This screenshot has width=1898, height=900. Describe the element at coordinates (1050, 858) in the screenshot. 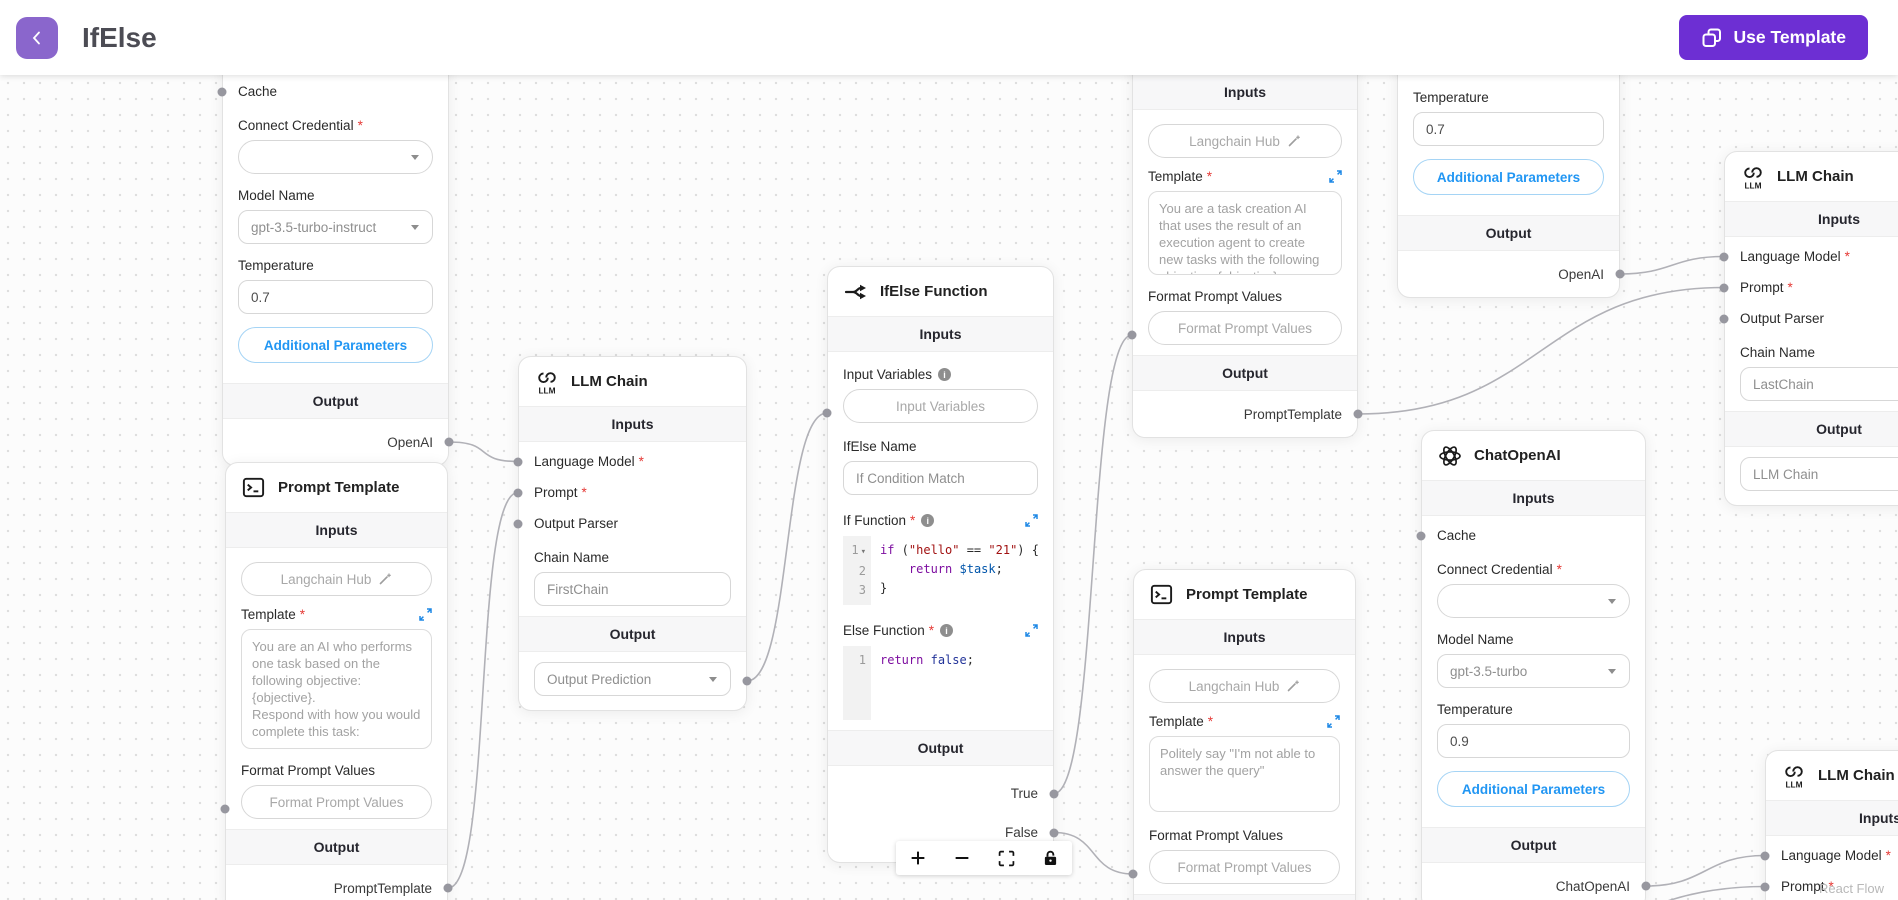

I see `lock-button` at that location.